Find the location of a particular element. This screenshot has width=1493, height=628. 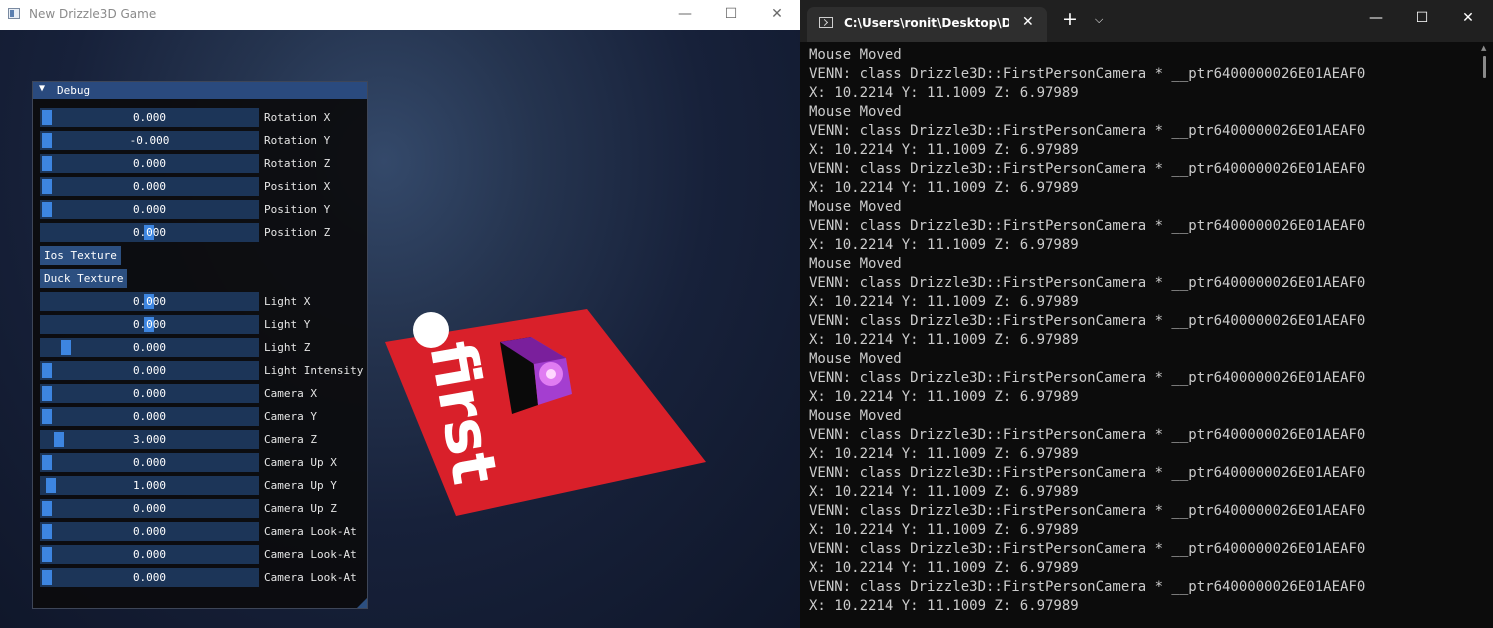

terminal-tab: C:\Users\ronit\Desktop\Drizzle ✕ is located at coordinates (927, 24).